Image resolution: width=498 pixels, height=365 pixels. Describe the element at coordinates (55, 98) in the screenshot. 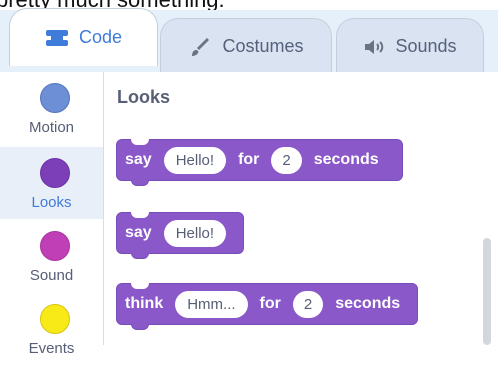

I see `motion-color-dot` at that location.